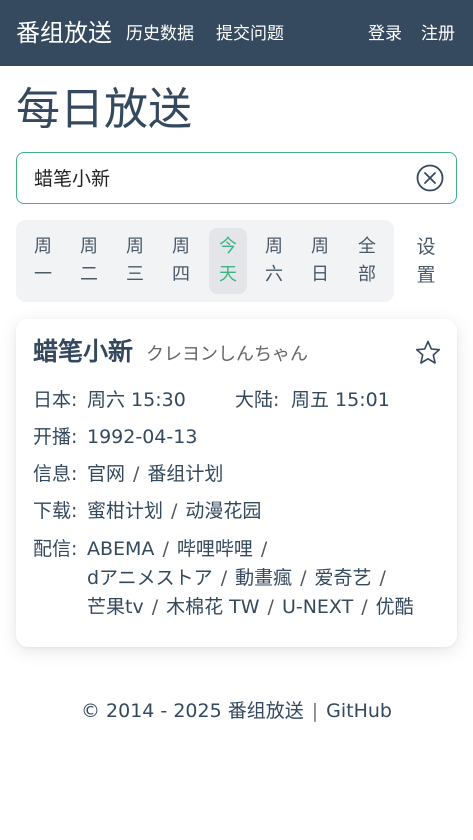 The image size is (473, 840). What do you see at coordinates (160, 34) in the screenshot?
I see `nav-history-link: 历史数据` at bounding box center [160, 34].